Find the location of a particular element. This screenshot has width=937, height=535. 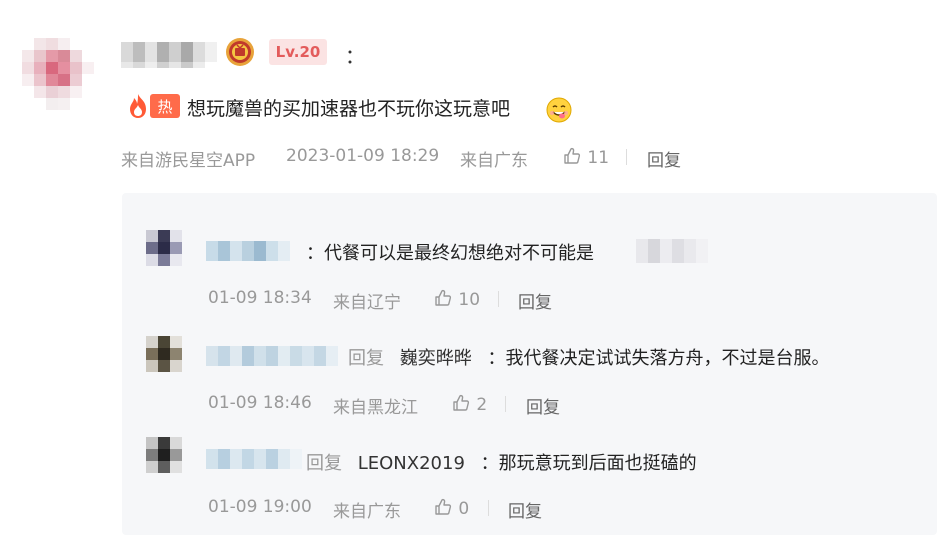

fire-icon is located at coordinates (138, 106).